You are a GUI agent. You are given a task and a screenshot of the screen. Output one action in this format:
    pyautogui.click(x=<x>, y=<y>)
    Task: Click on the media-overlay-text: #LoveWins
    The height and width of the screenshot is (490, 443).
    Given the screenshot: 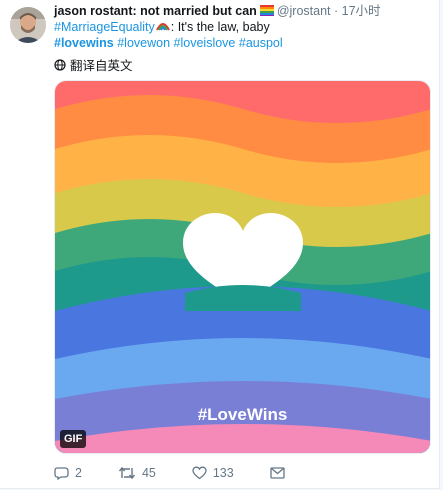 What is the action you would take?
    pyautogui.click(x=242, y=414)
    